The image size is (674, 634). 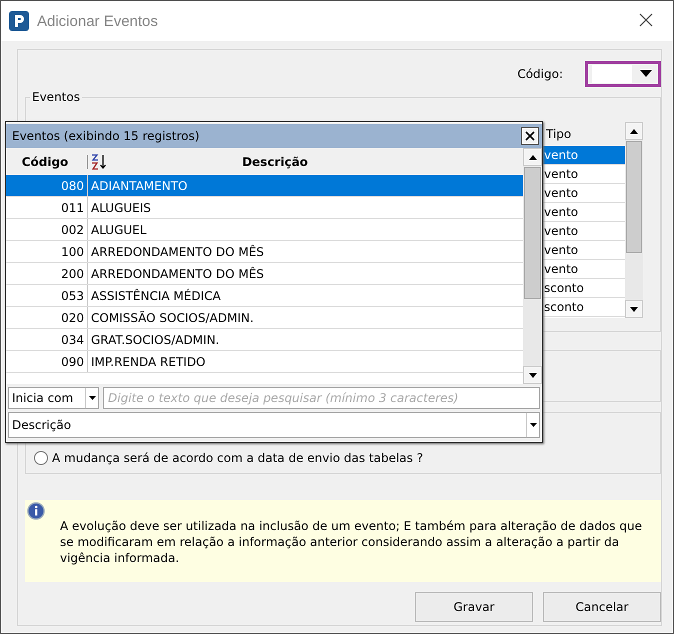 What do you see at coordinates (474, 607) in the screenshot?
I see `dialog-button: Gravar` at bounding box center [474, 607].